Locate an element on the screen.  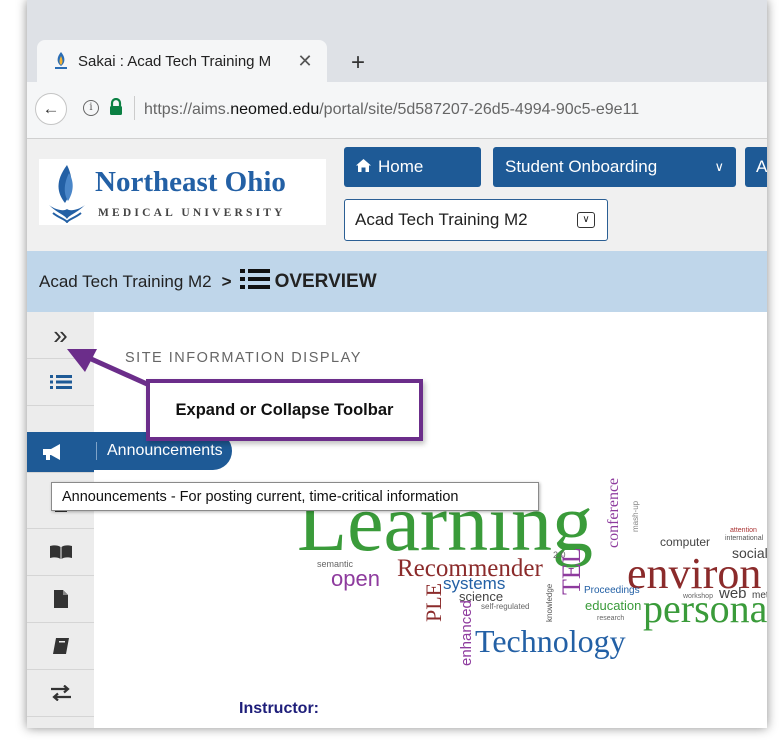
chevron-down-icon: ∨ is located at coordinates (719, 167).